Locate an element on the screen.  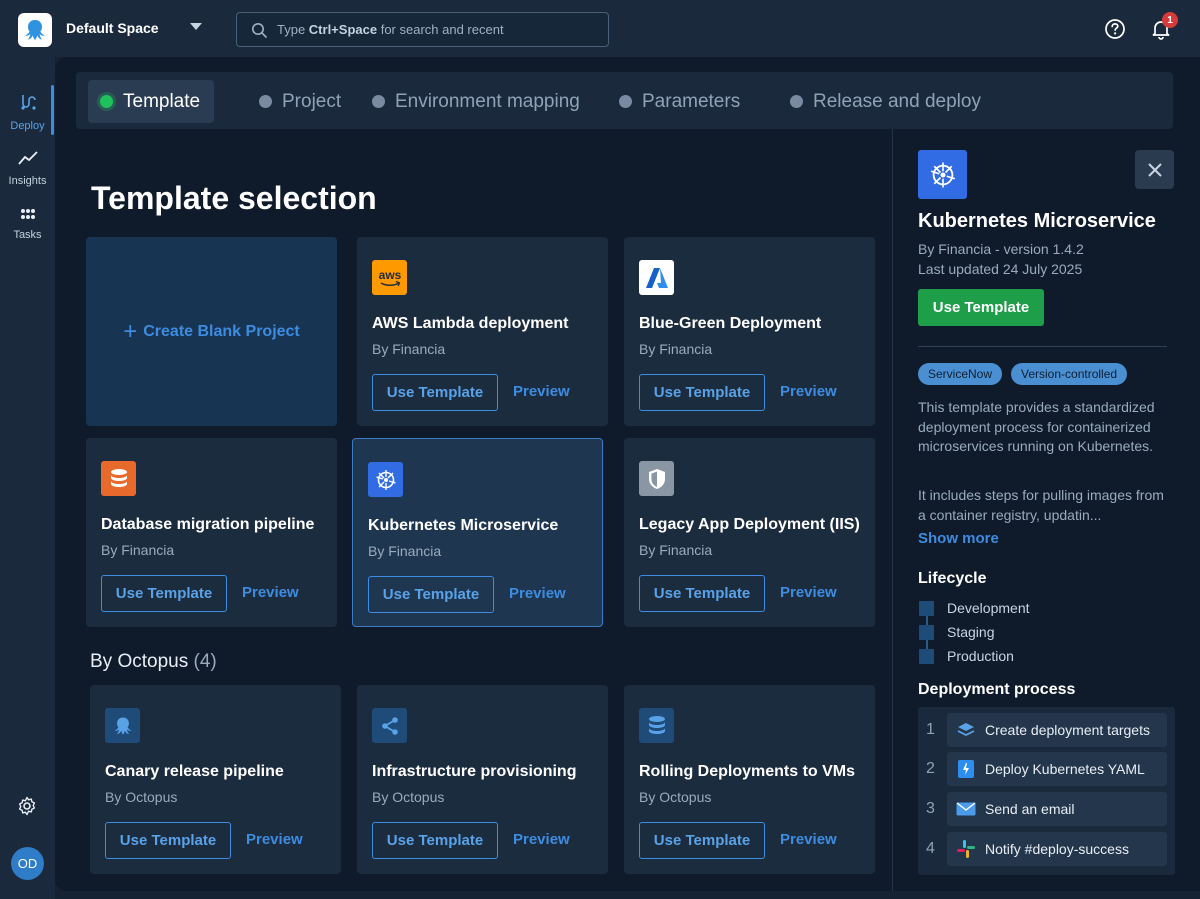
plus-icon: + is located at coordinates (130, 331).